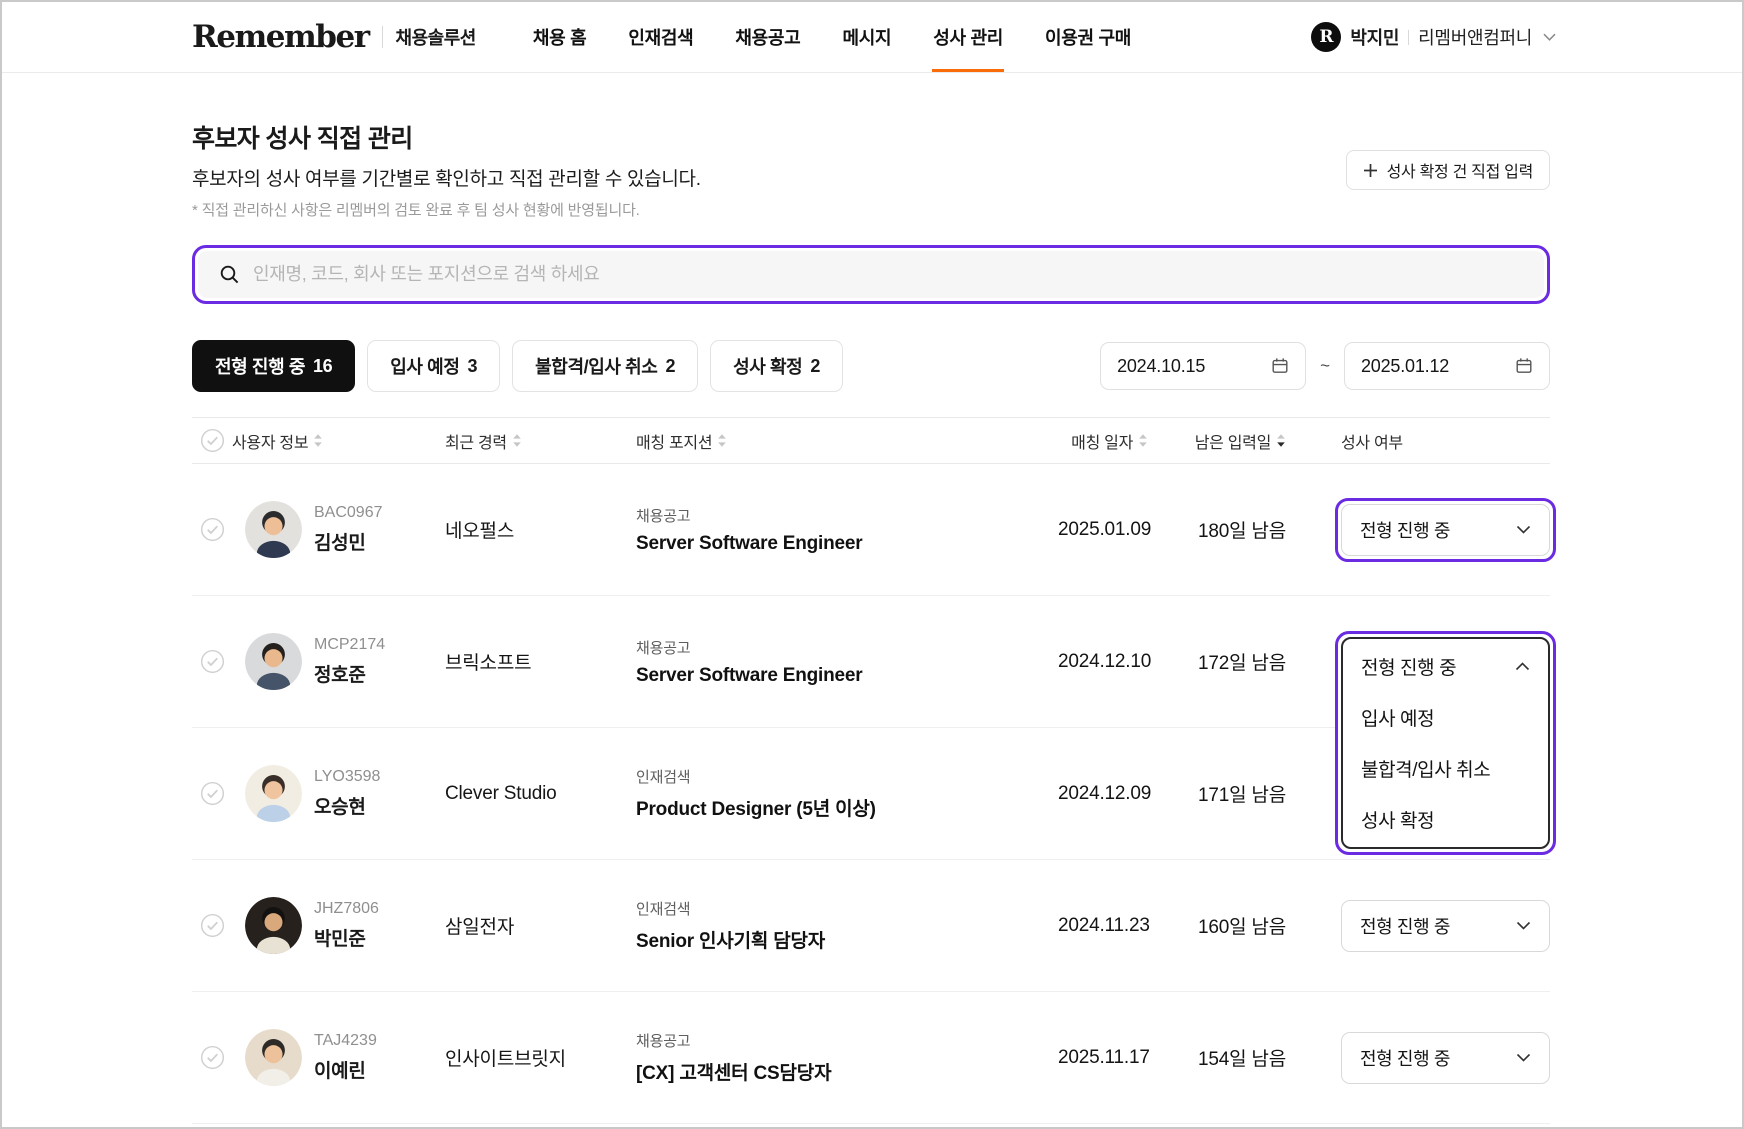 The width and height of the screenshot is (1744, 1129). I want to click on nav-item-home: 채용 홈, so click(559, 37).